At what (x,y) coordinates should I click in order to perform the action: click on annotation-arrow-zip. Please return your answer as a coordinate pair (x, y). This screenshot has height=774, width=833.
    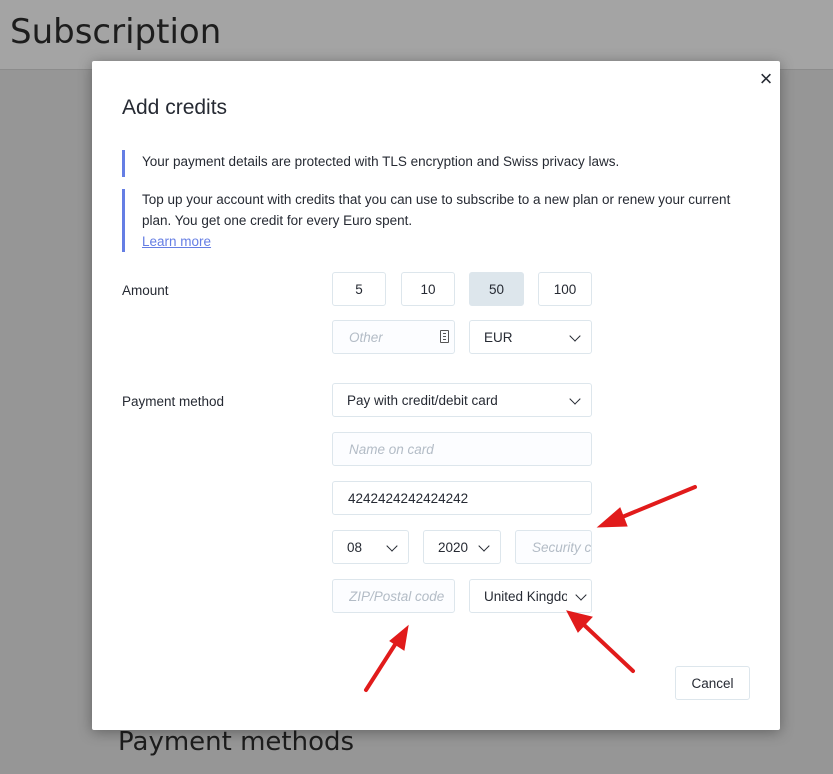
    Looking at the image, I should click on (382, 665).